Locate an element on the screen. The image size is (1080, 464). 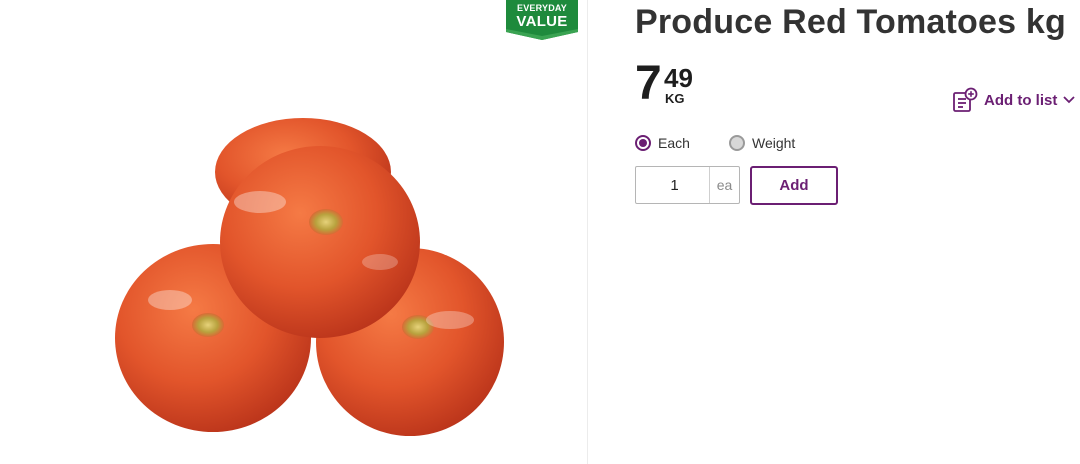
add-to-list-button: Add to list is located at coordinates (1016, 100).